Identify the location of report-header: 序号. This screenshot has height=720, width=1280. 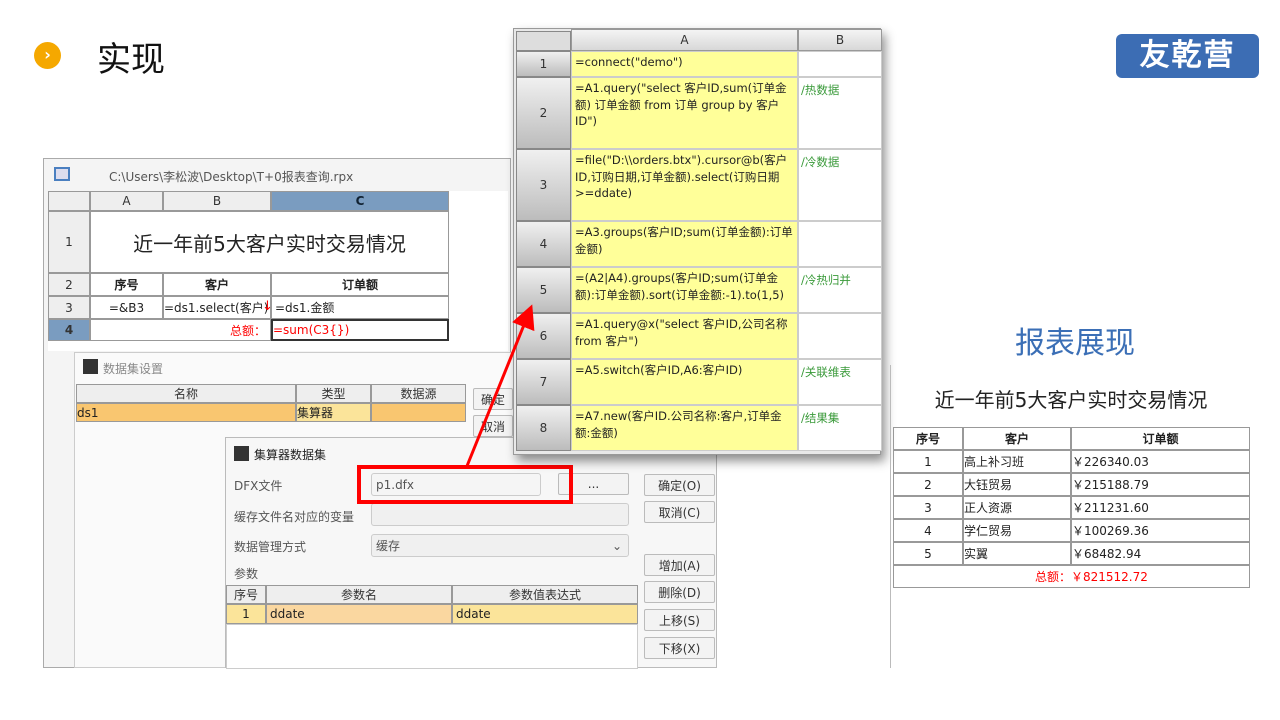
(928, 438).